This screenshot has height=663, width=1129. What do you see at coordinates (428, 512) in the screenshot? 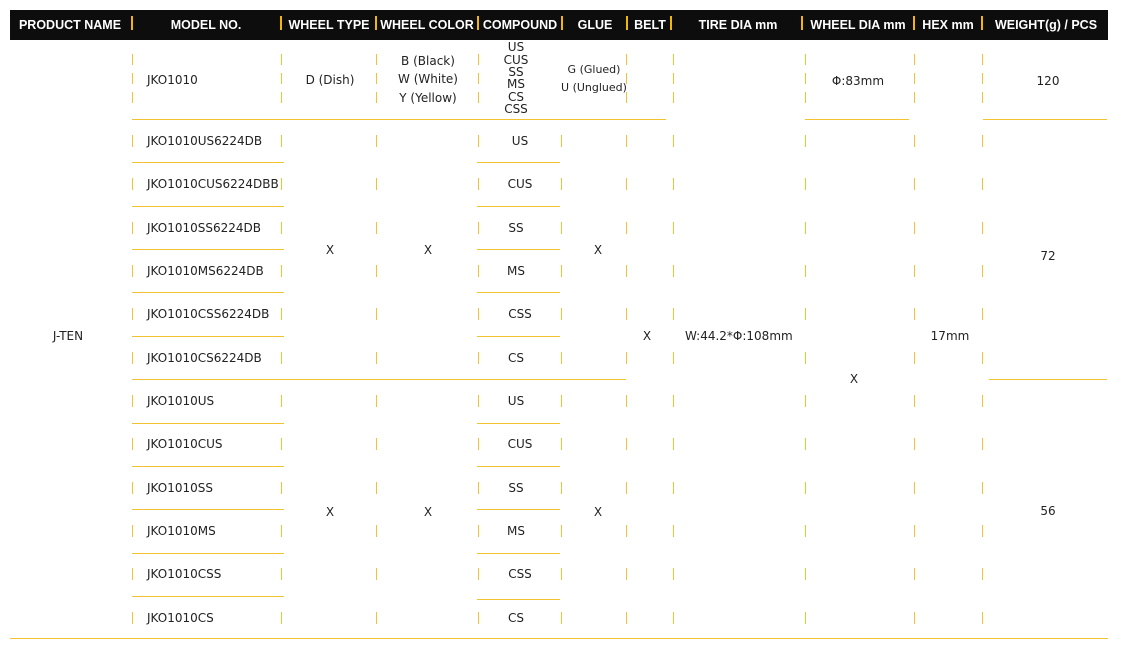
I see `g2-wheel-color: X` at bounding box center [428, 512].